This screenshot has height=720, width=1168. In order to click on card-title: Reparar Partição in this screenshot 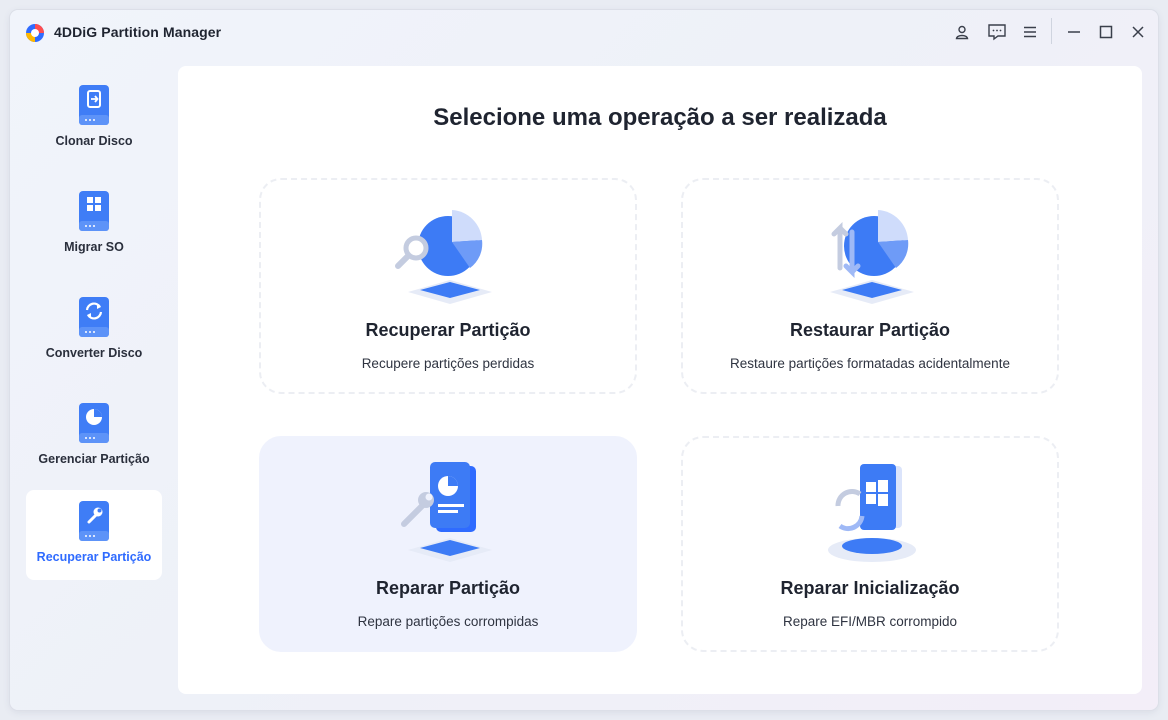, I will do `click(448, 588)`.